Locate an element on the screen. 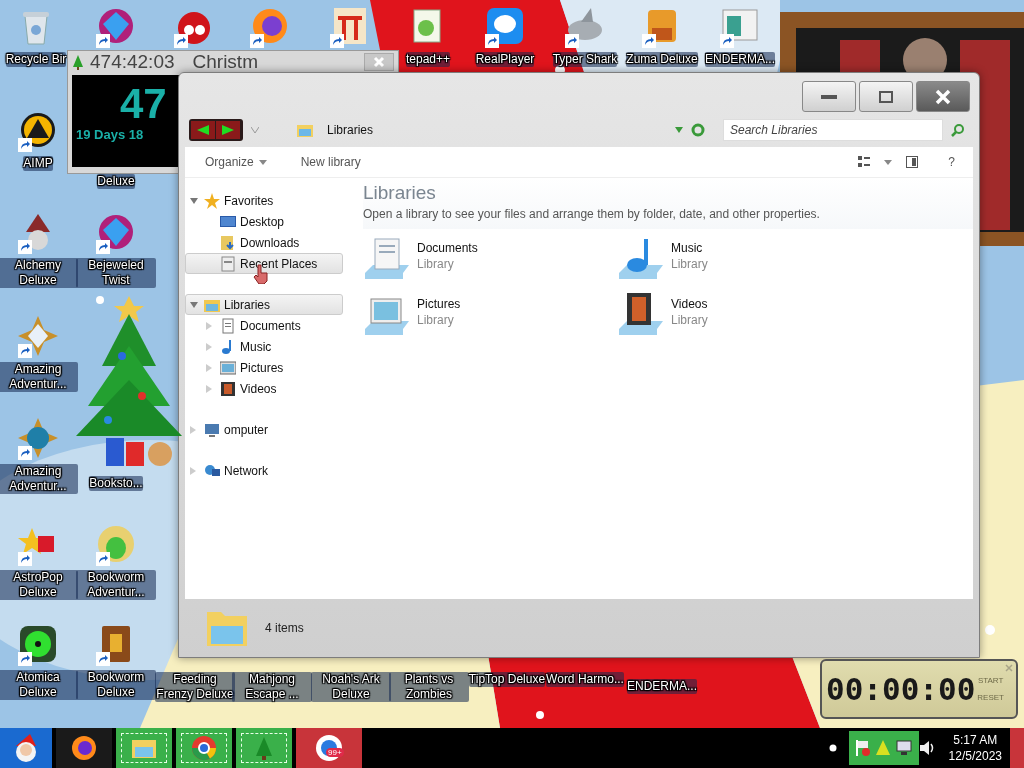 This screenshot has width=1024, height=768. countdown-text: 474:42:03 is located at coordinates (132, 62).